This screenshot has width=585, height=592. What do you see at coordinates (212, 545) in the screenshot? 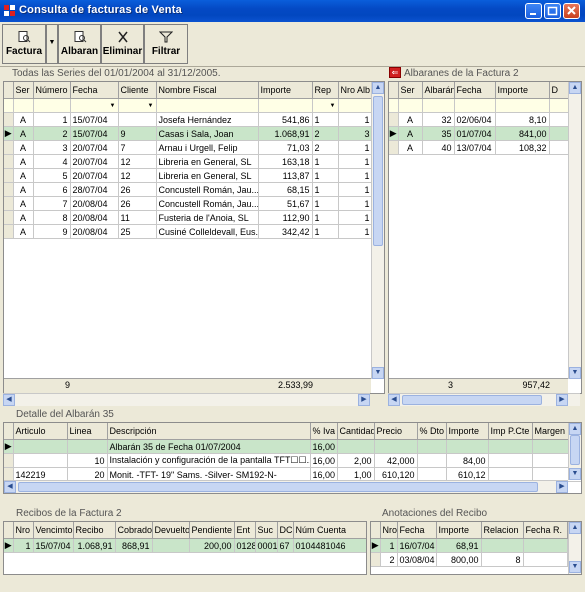
I see `table-cell: 200,00` at bounding box center [212, 545].